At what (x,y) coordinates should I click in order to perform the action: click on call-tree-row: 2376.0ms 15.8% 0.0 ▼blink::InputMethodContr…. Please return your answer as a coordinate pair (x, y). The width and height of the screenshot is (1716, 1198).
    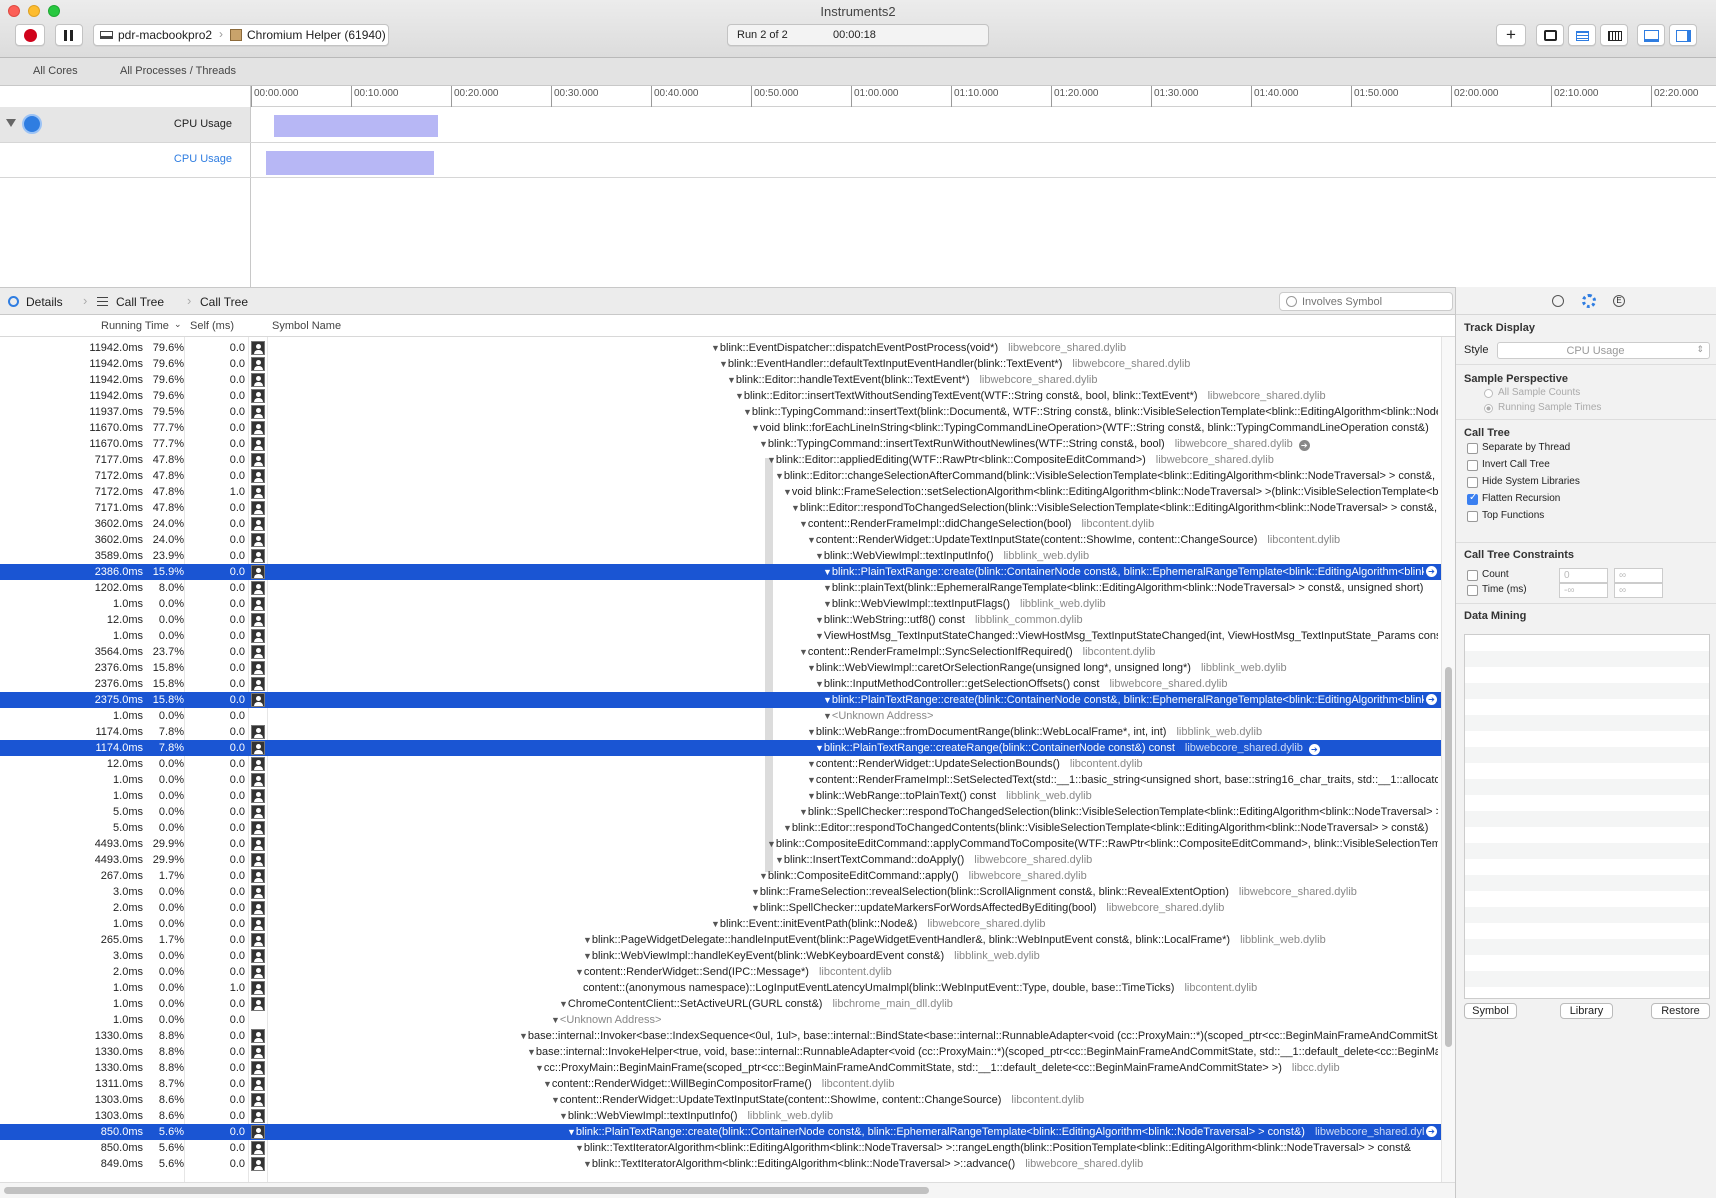
    Looking at the image, I should click on (720, 684).